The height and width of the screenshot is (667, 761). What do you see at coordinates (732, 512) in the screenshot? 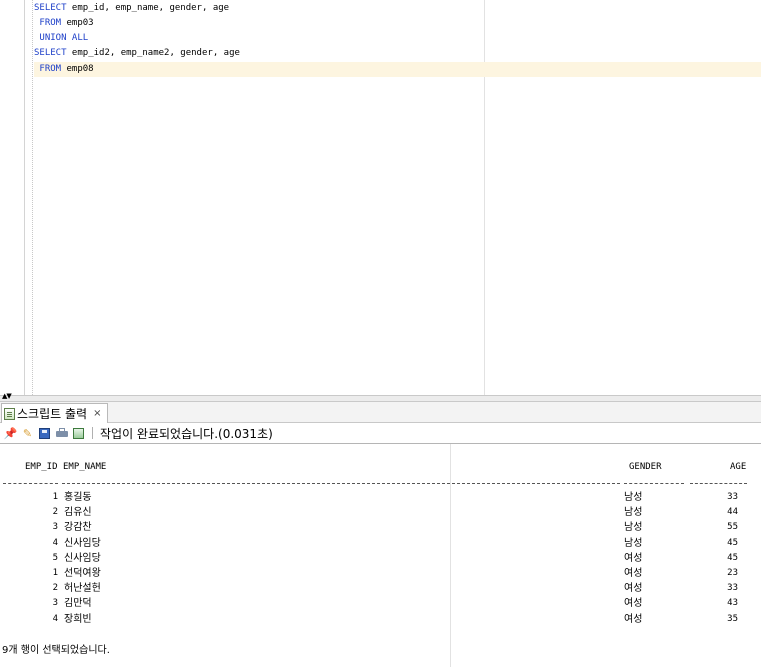
I see `cell-age: 44` at bounding box center [732, 512].